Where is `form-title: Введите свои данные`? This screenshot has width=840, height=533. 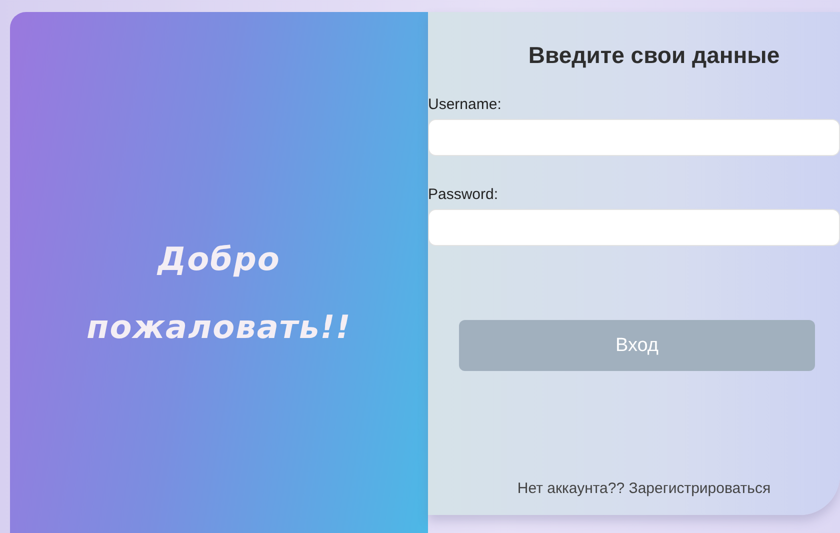 form-title: Введите свои данные is located at coordinates (654, 55).